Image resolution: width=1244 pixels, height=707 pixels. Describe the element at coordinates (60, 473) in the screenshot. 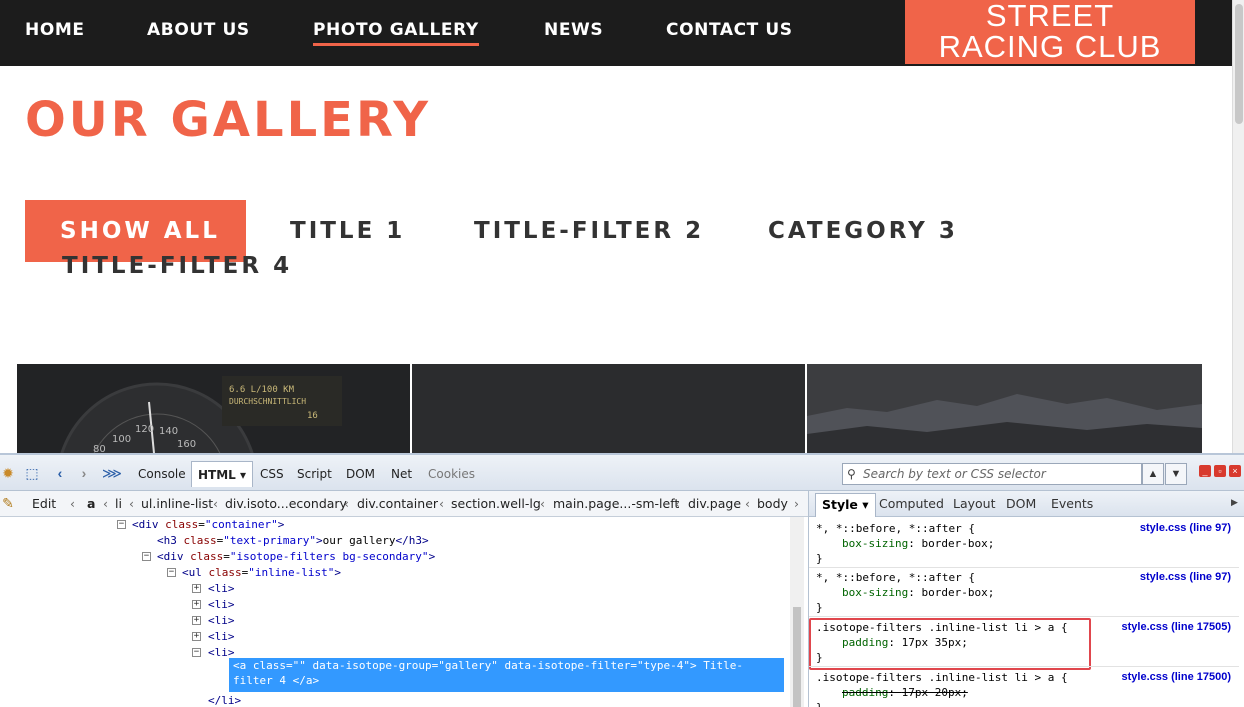

I see `back-arrow-icon: ‹` at that location.